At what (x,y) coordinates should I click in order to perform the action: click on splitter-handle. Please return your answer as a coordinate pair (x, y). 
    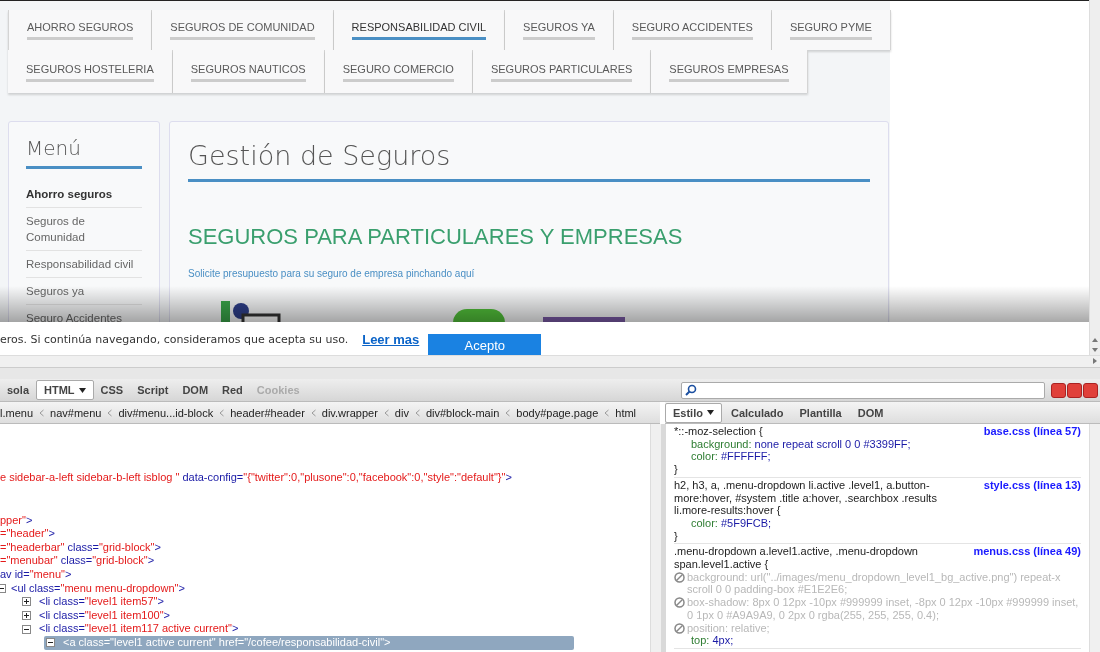
    Looking at the image, I should click on (550, 373).